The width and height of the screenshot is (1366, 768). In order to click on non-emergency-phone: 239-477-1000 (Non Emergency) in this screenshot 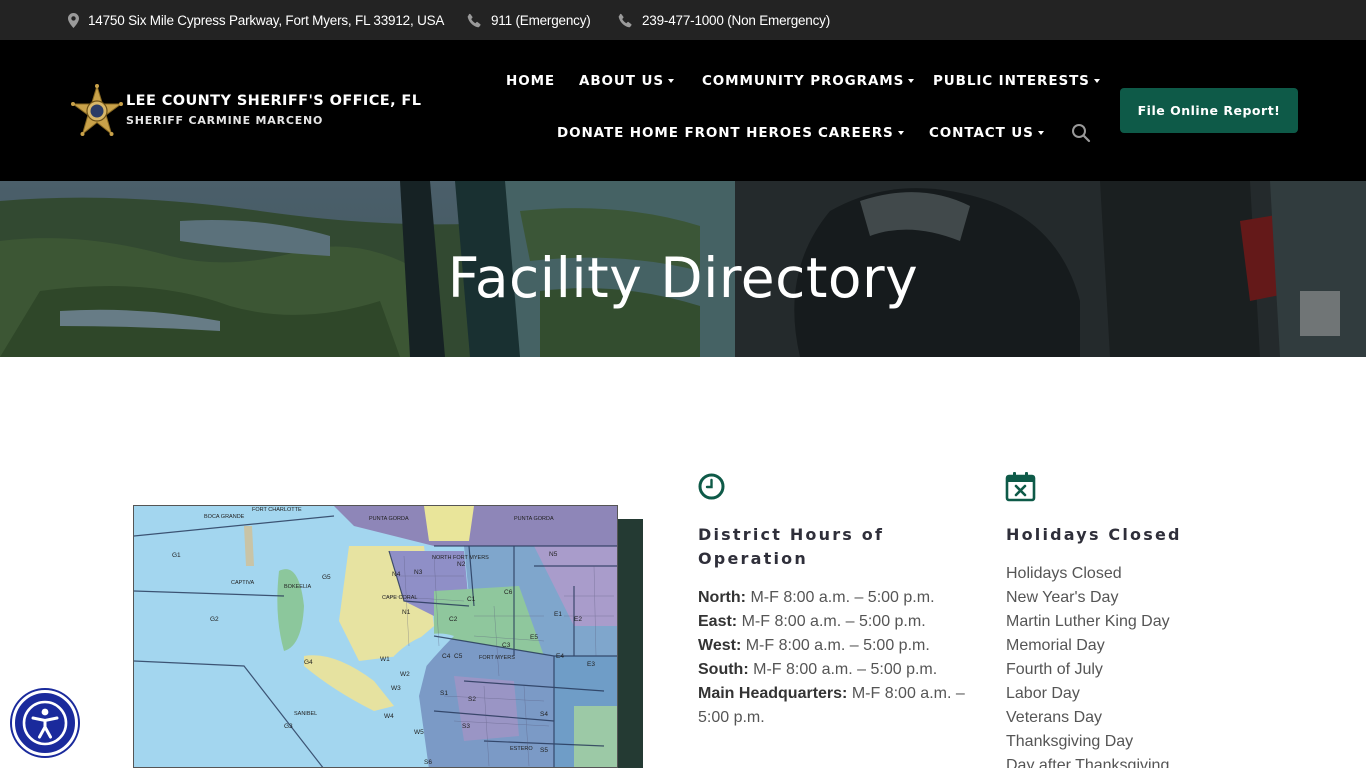, I will do `click(724, 20)`.